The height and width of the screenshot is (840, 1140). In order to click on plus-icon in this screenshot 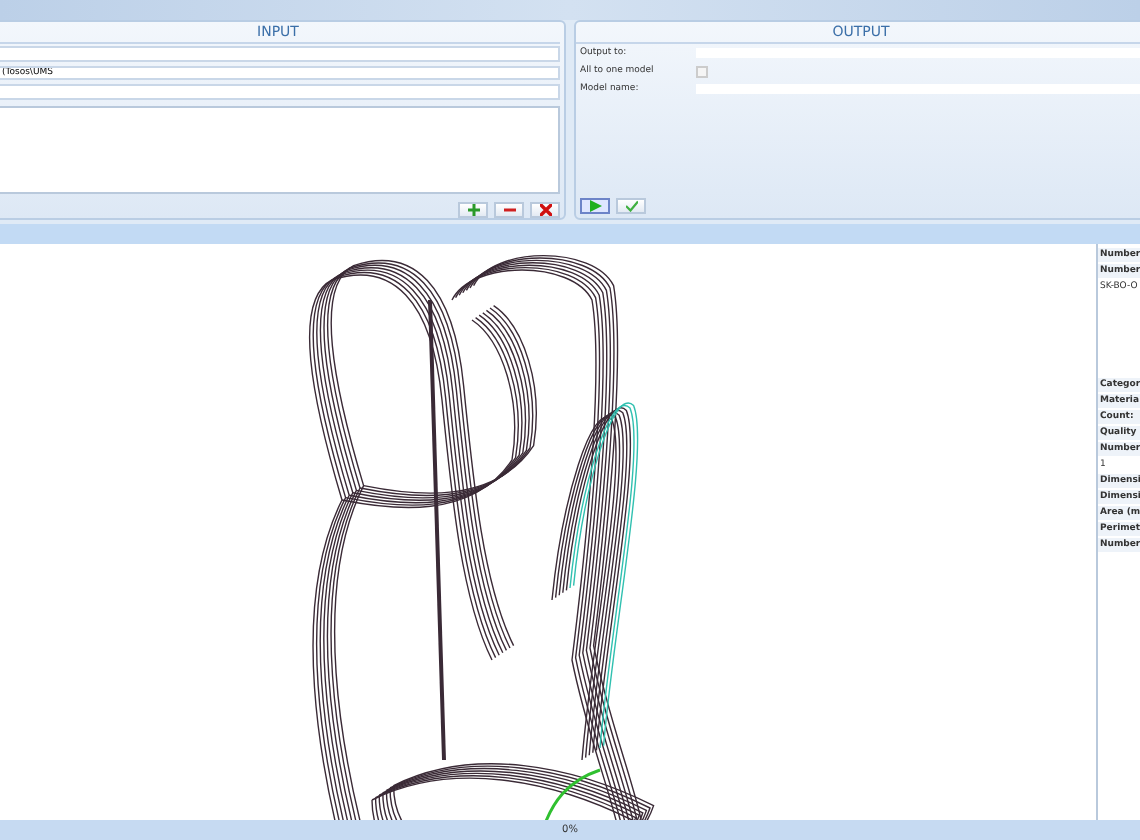, I will do `click(473, 209)`.